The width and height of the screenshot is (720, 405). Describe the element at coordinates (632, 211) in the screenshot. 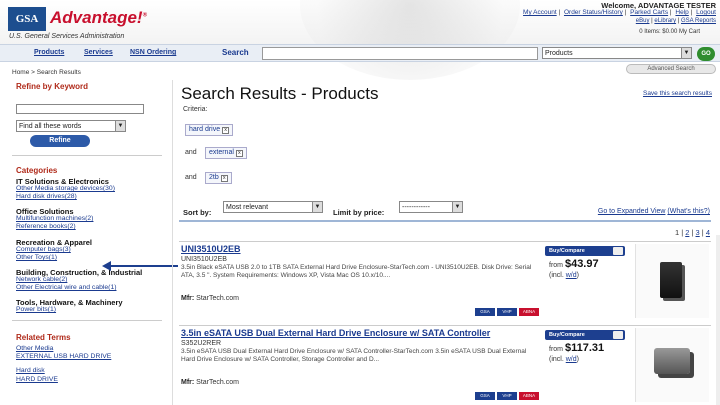

I see `expanded-view-link: Go to Expanded View` at that location.